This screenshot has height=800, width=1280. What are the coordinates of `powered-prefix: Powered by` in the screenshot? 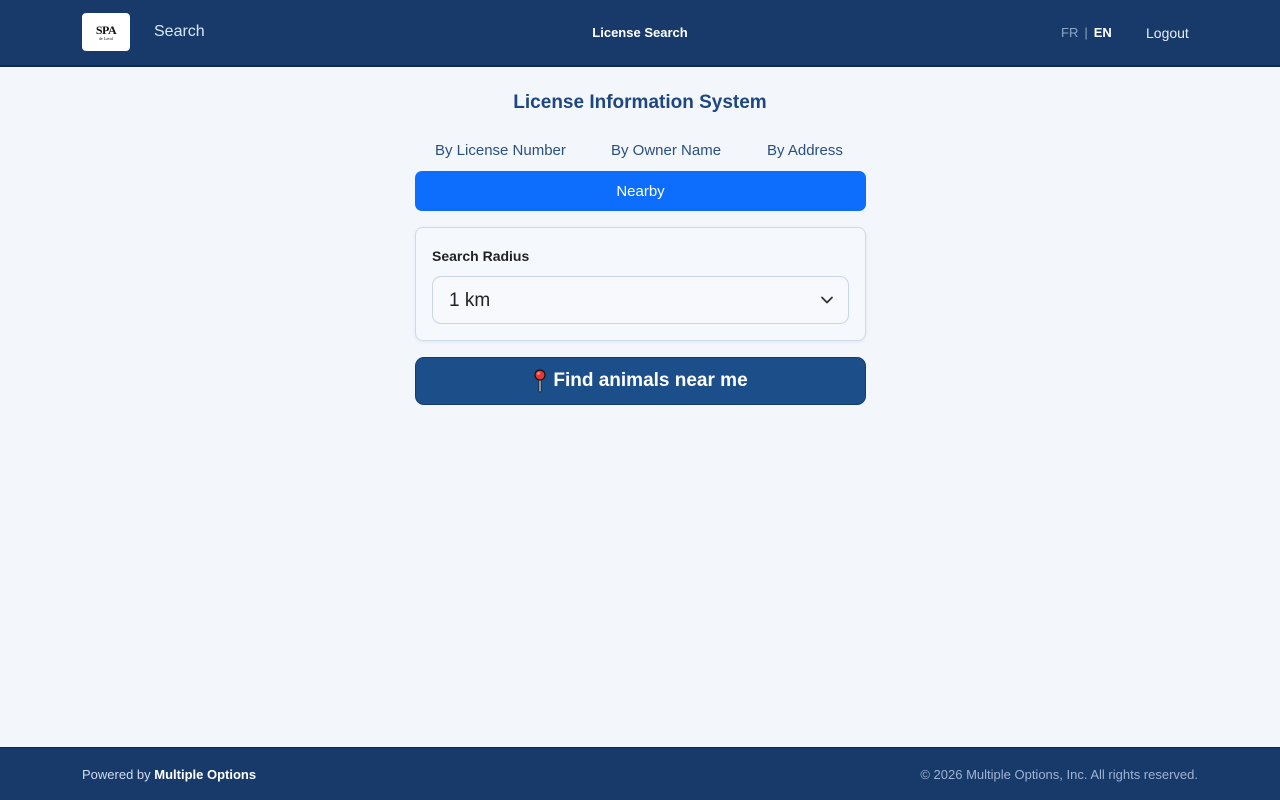 It's located at (116, 774).